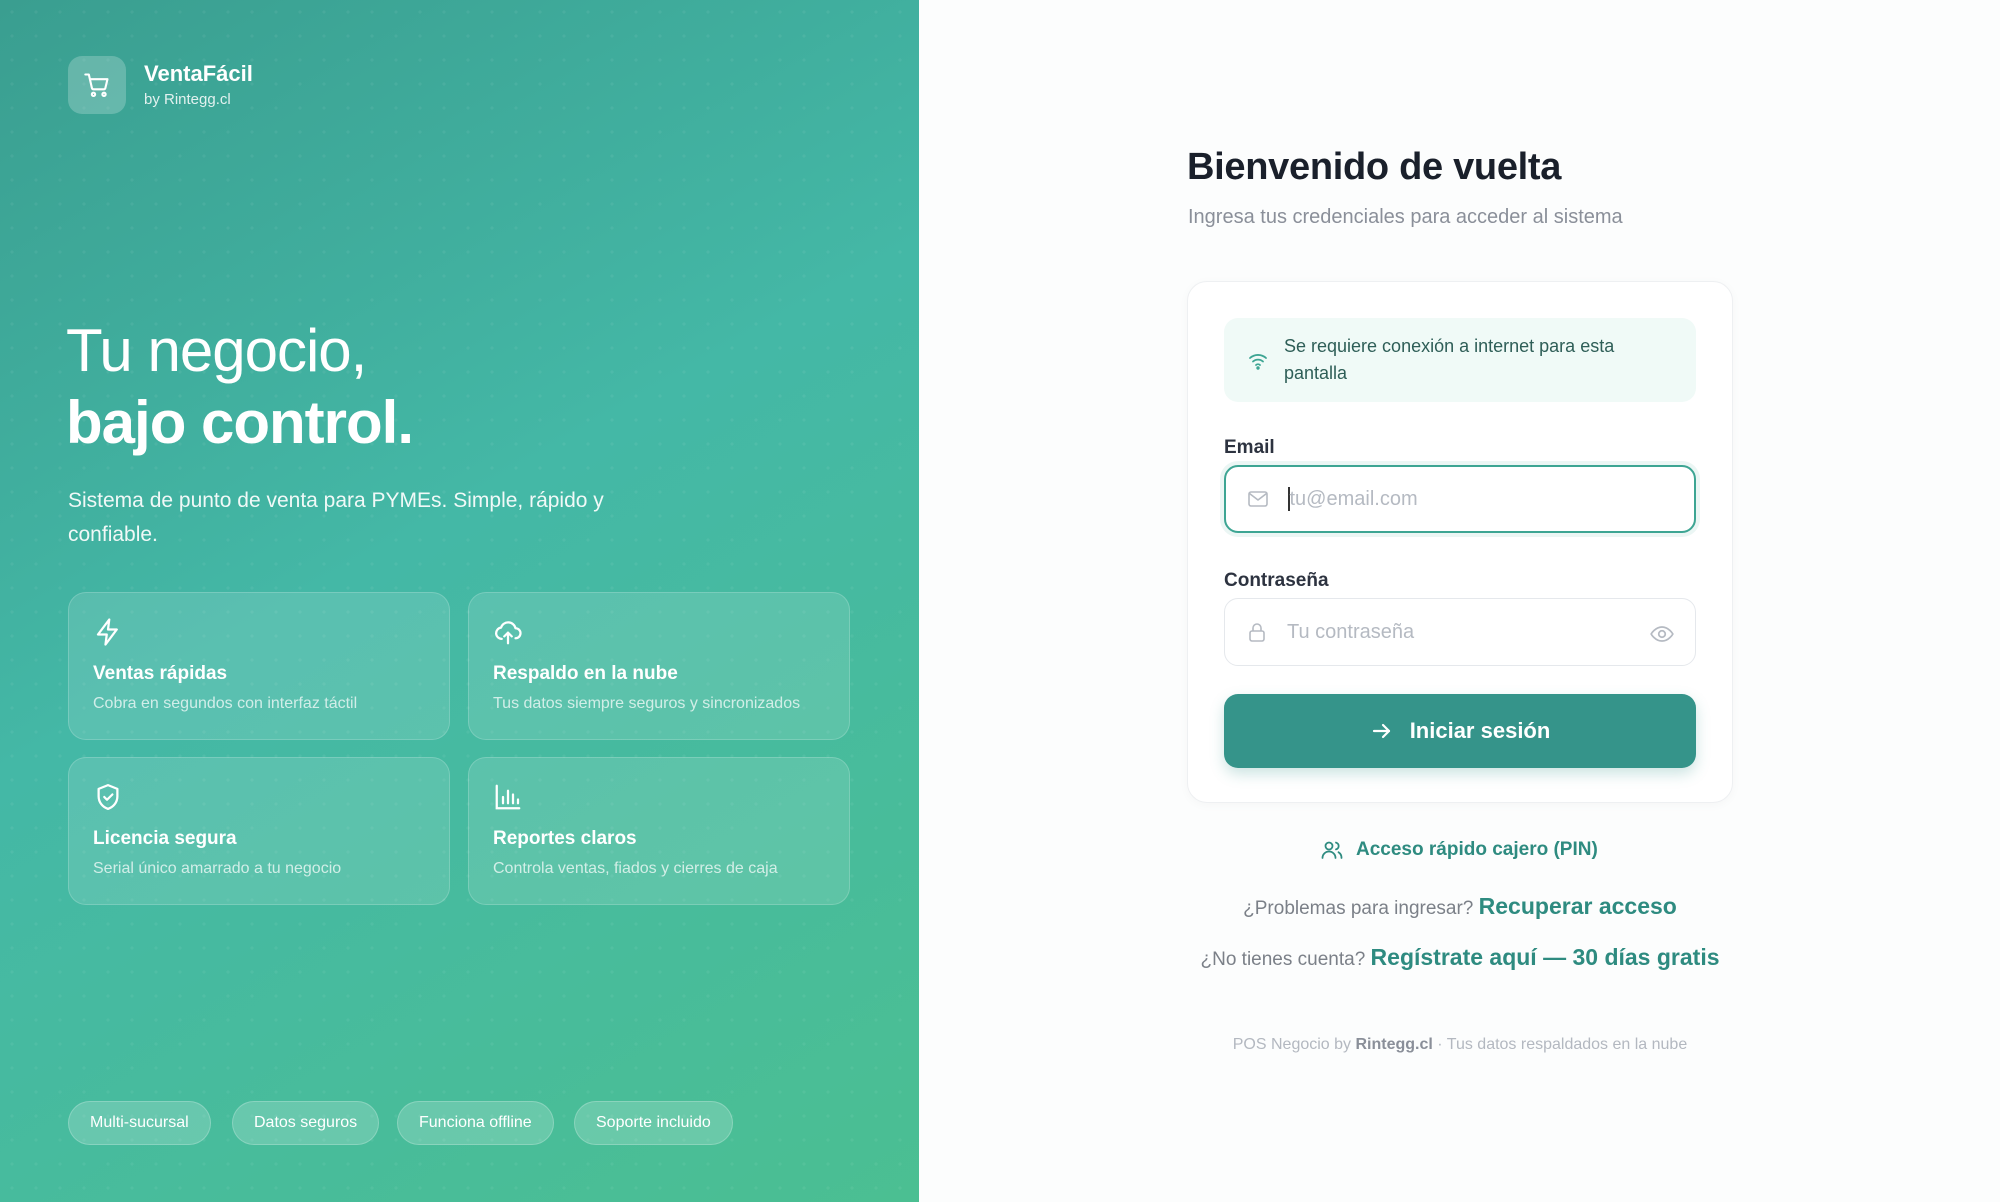 This screenshot has height=1202, width=2000. What do you see at coordinates (1249, 447) in the screenshot?
I see `email-label: Email` at bounding box center [1249, 447].